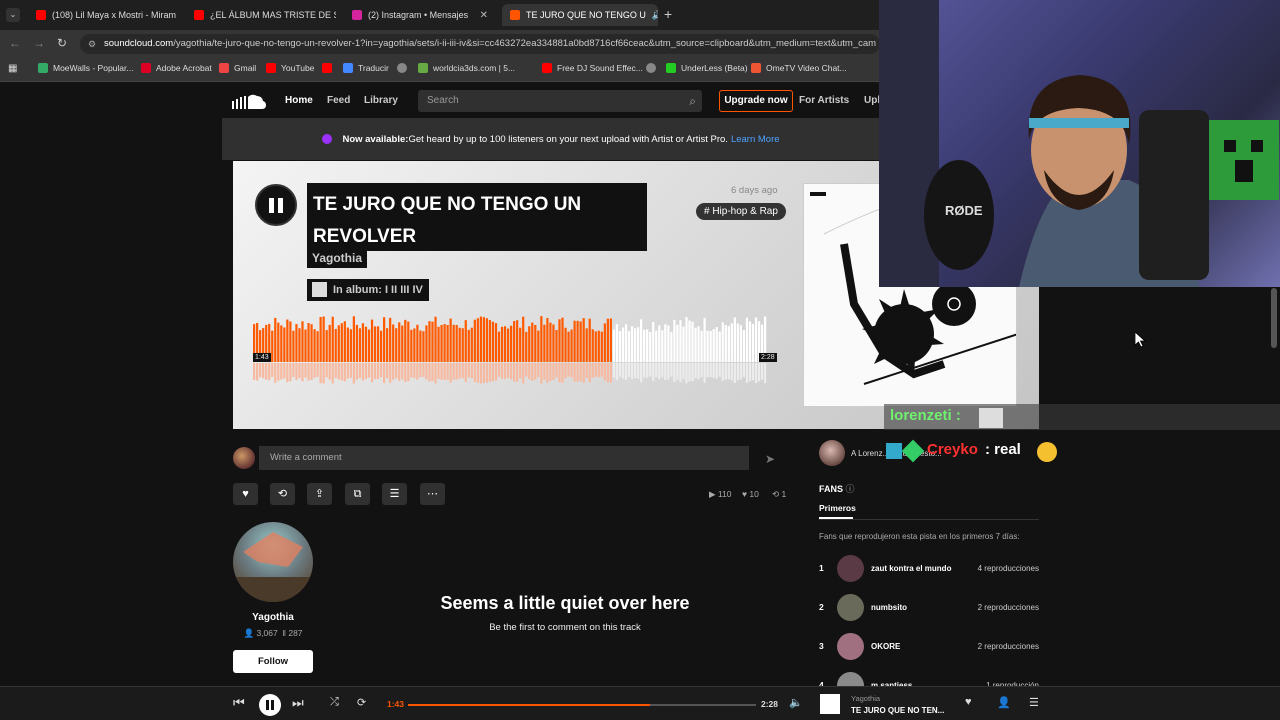 The image size is (1280, 720). What do you see at coordinates (245, 494) in the screenshot?
I see `like-button: ♥` at bounding box center [245, 494].